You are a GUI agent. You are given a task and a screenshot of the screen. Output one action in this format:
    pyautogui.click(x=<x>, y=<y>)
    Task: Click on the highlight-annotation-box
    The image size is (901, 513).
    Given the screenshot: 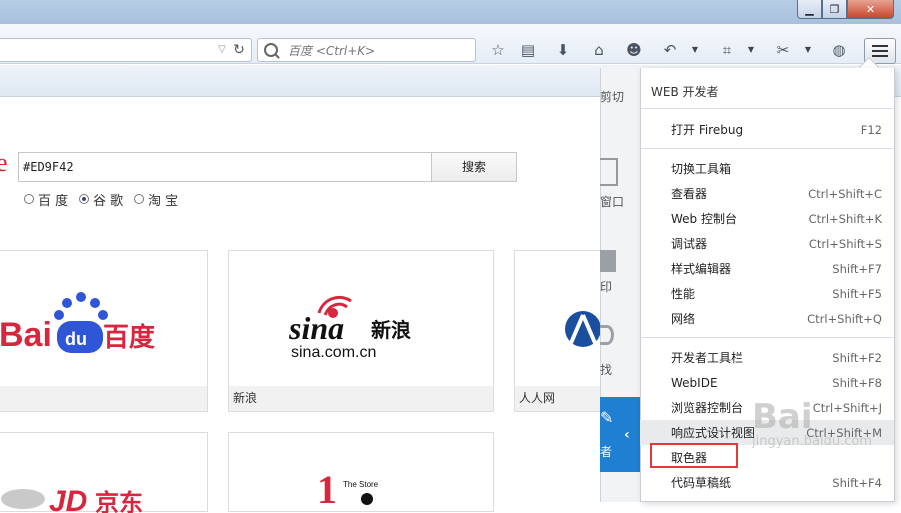 What is the action you would take?
    pyautogui.click(x=694, y=455)
    